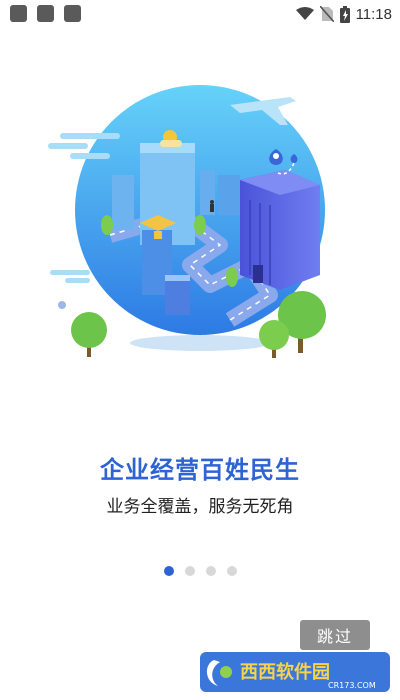  What do you see at coordinates (285, 672) in the screenshot?
I see `svg-text: 西西软件园` at bounding box center [285, 672].